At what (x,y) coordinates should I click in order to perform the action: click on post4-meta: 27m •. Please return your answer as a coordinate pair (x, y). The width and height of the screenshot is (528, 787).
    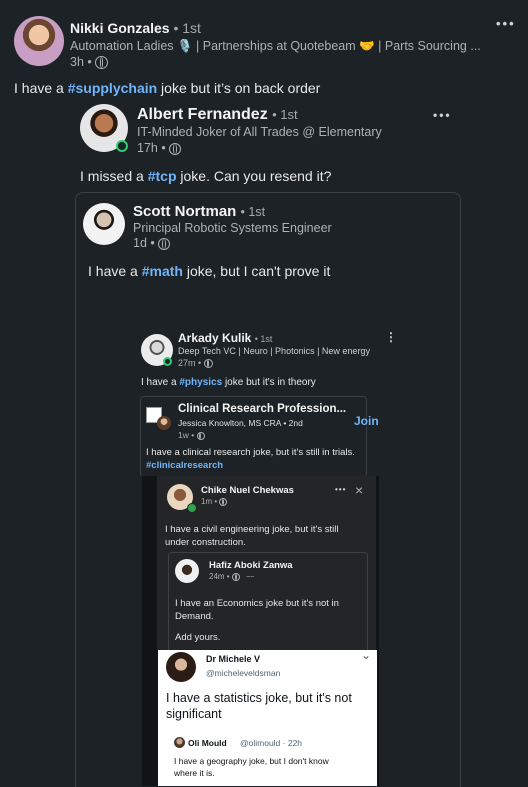
    Looking at the image, I should click on (195, 363).